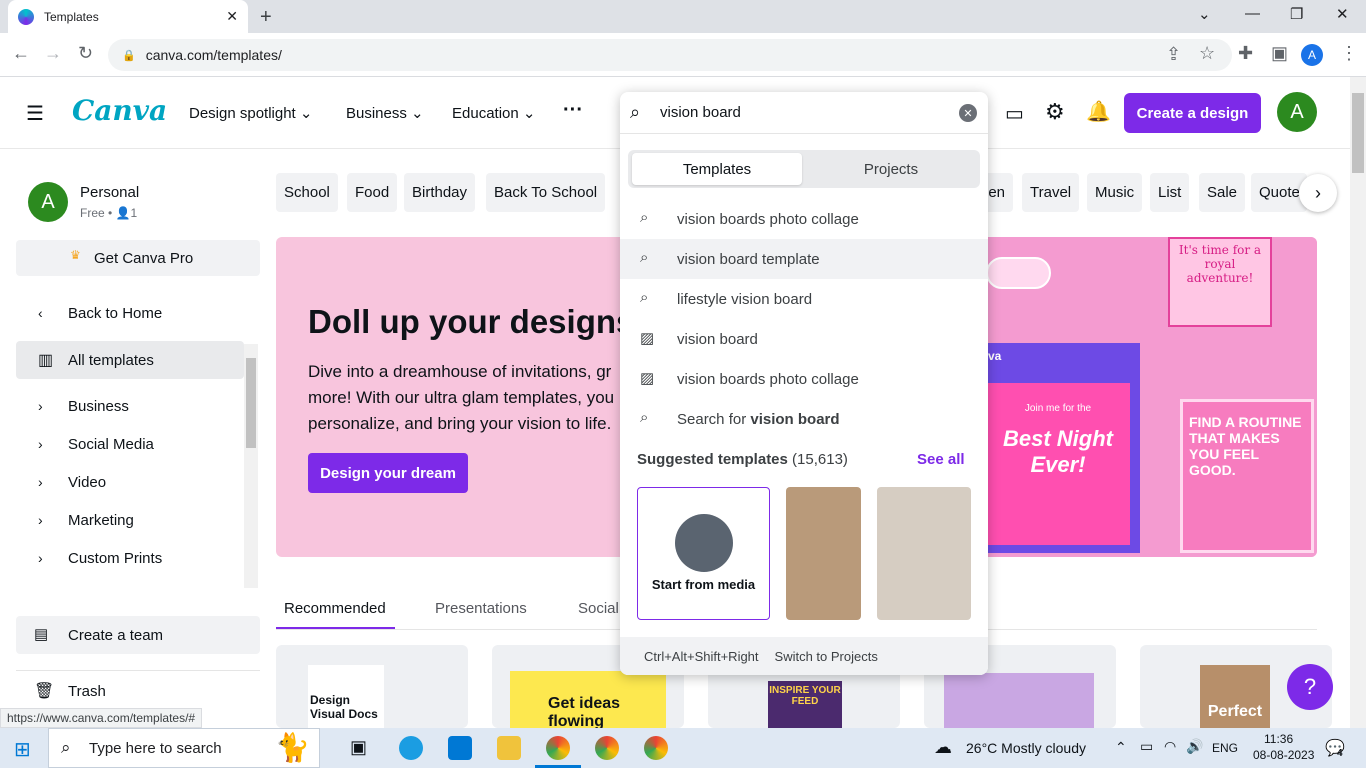 This screenshot has width=1366, height=768. Describe the element at coordinates (700, 112) in the screenshot. I see `search-input: vision board` at that location.